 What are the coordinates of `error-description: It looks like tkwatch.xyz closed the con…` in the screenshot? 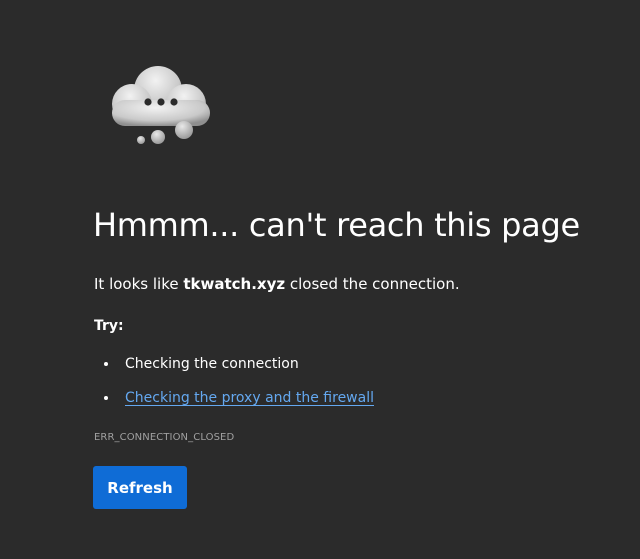 It's located at (277, 284).